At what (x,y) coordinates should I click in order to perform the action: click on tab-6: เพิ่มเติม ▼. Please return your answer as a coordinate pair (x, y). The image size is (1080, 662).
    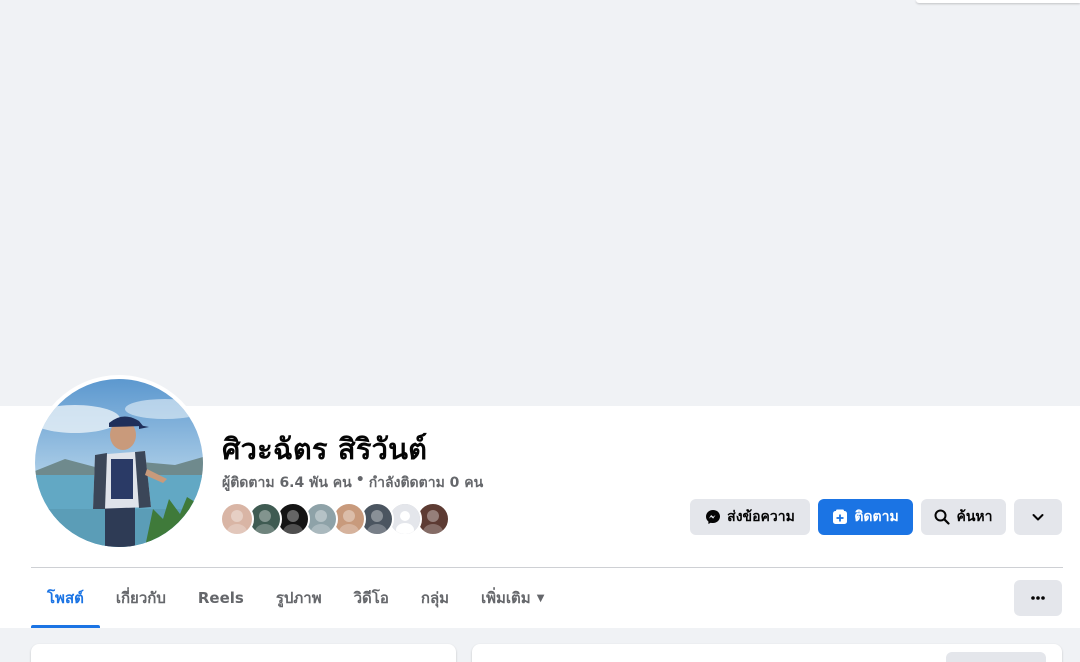
    Looking at the image, I should click on (512, 598).